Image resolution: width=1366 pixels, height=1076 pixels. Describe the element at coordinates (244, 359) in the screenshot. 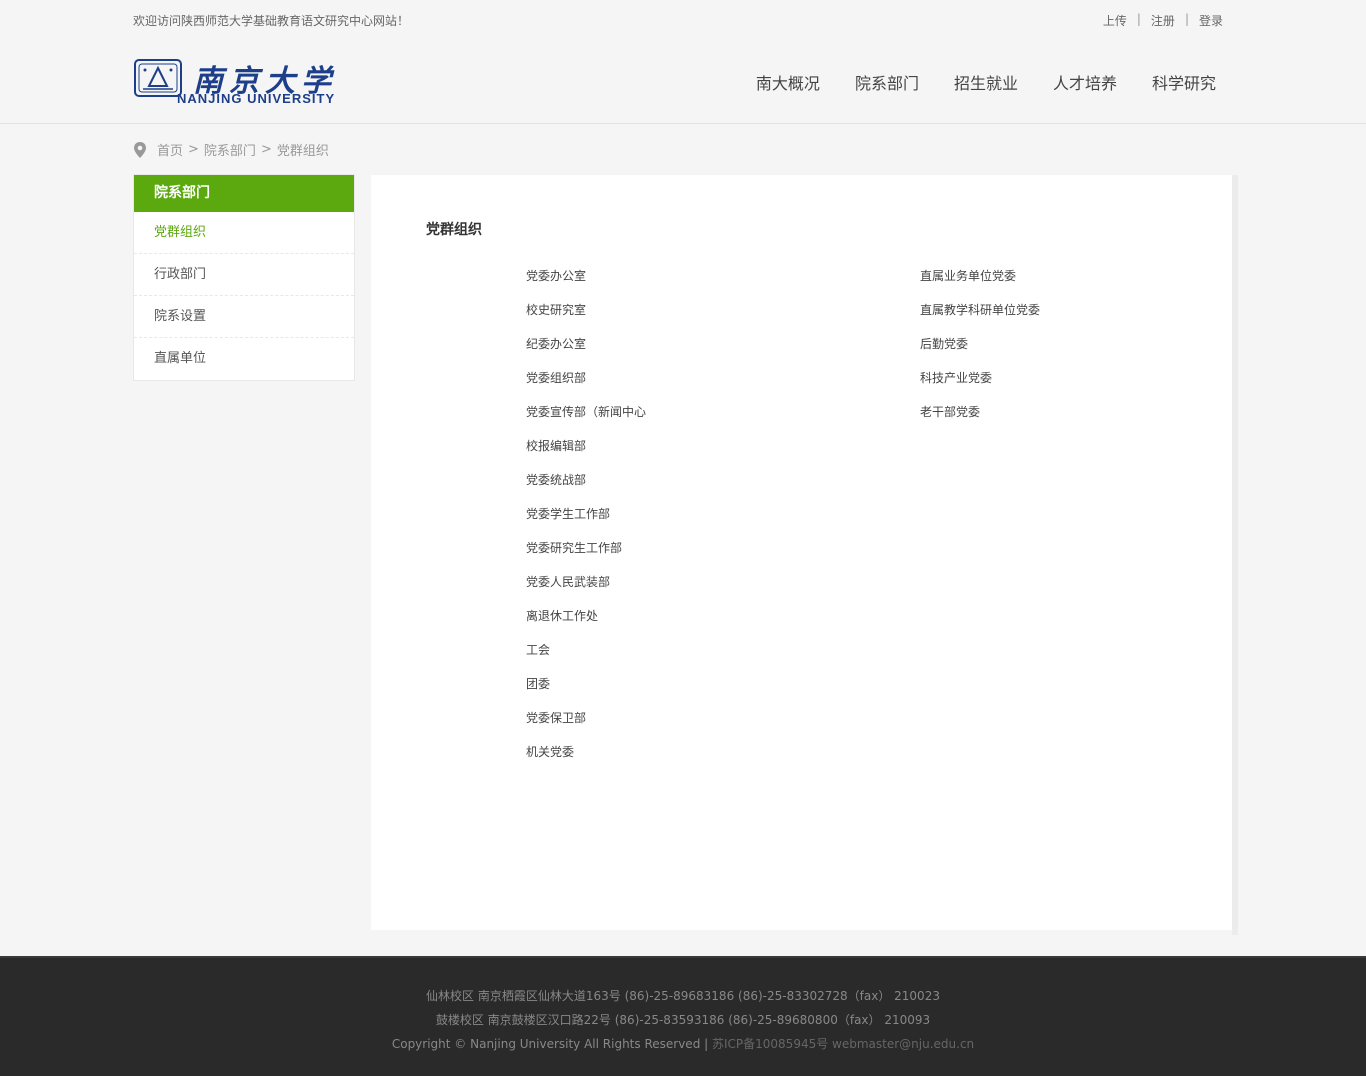

I see `sidebar-item-affiliated-units: 直属单位` at that location.